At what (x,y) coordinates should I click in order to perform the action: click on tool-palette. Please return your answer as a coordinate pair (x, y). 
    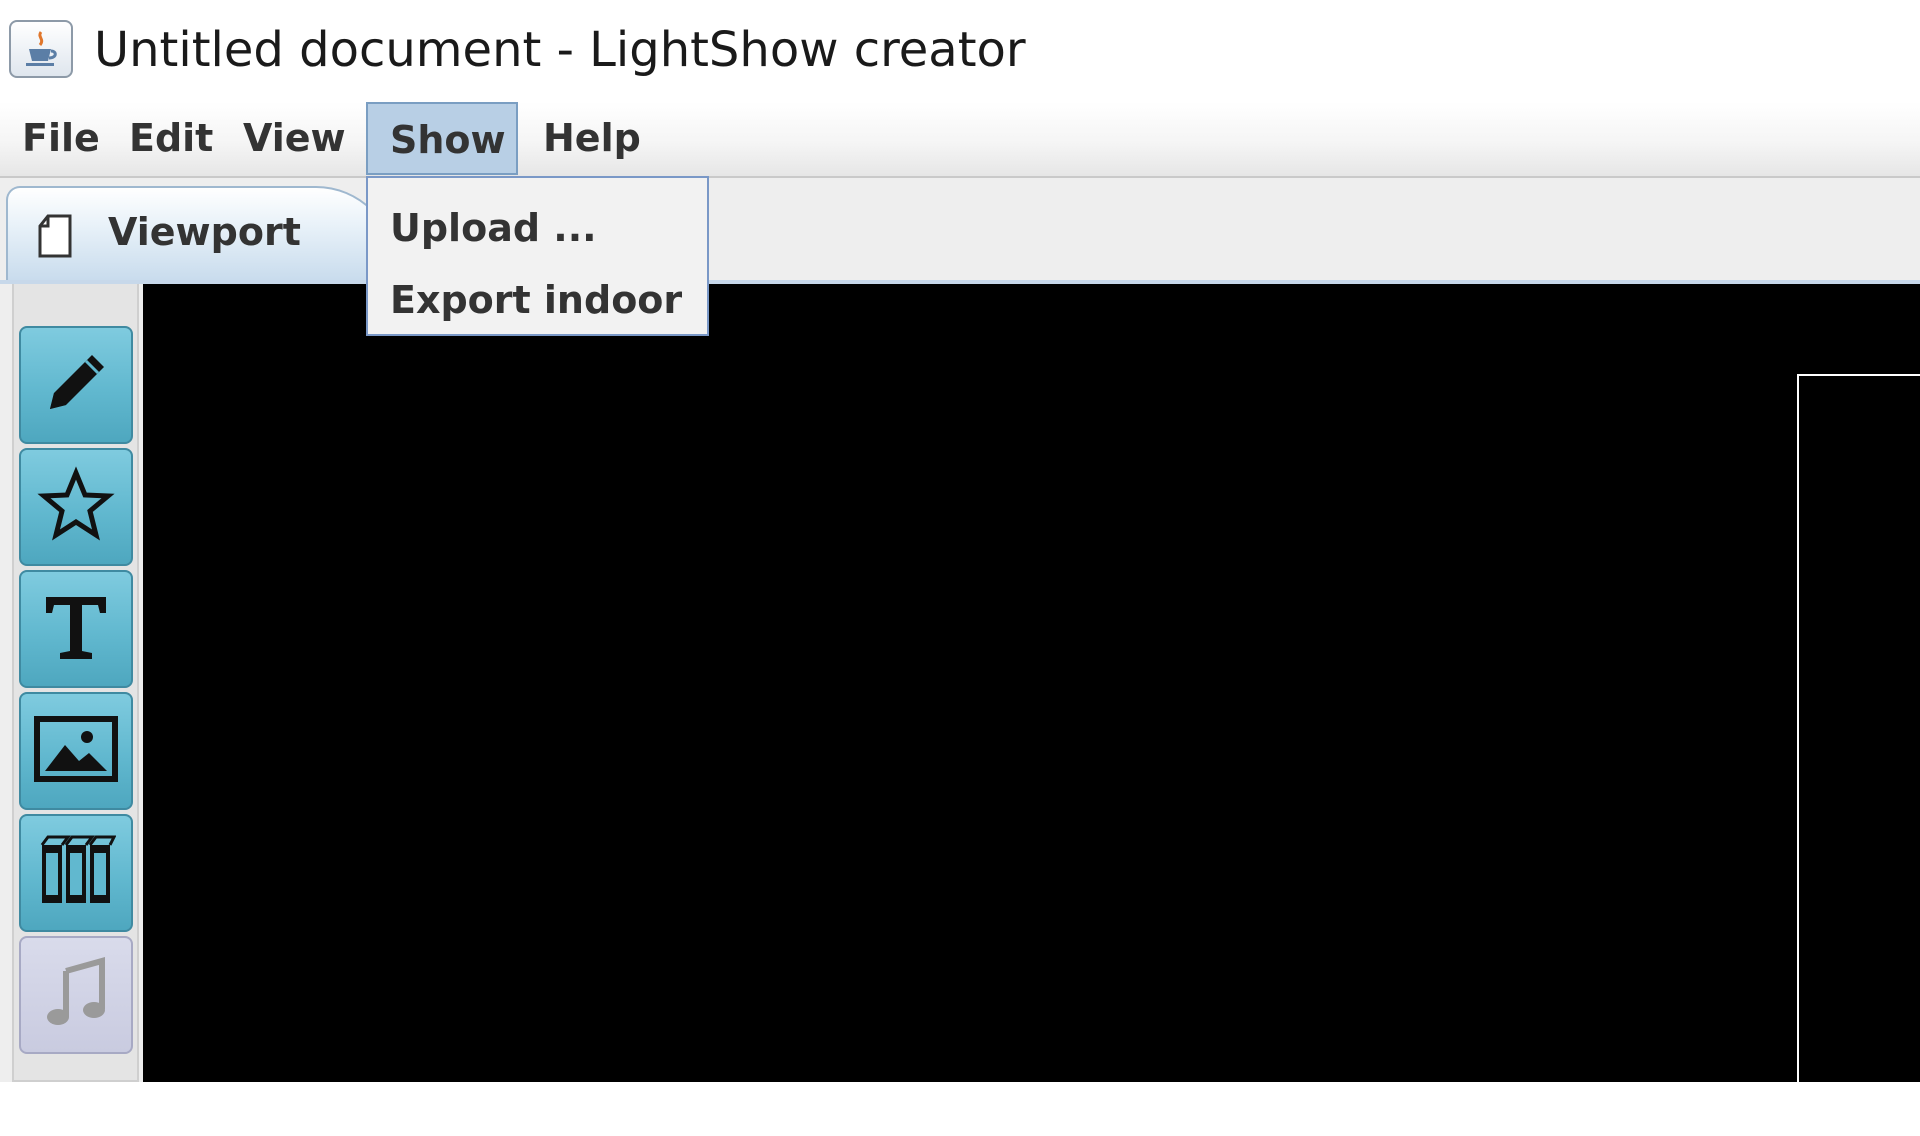
    Looking at the image, I should click on (75, 683).